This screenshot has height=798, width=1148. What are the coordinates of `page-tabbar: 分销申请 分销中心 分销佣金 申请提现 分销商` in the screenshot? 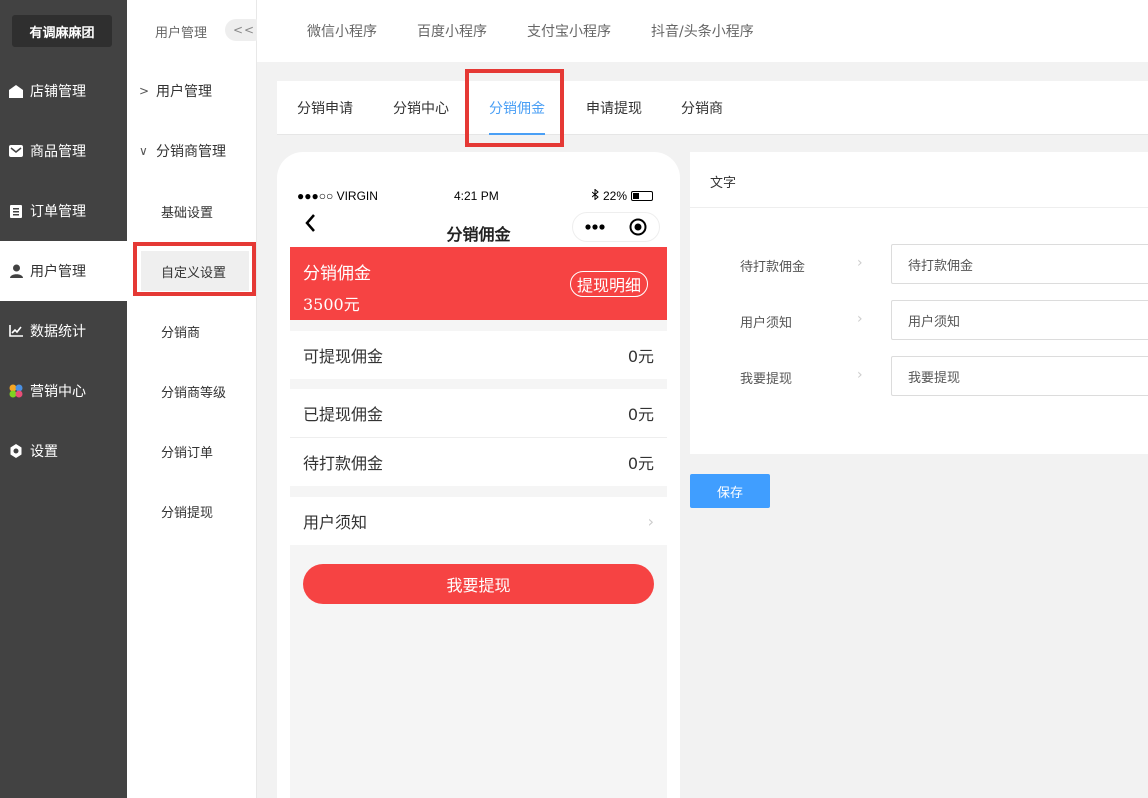 It's located at (712, 108).